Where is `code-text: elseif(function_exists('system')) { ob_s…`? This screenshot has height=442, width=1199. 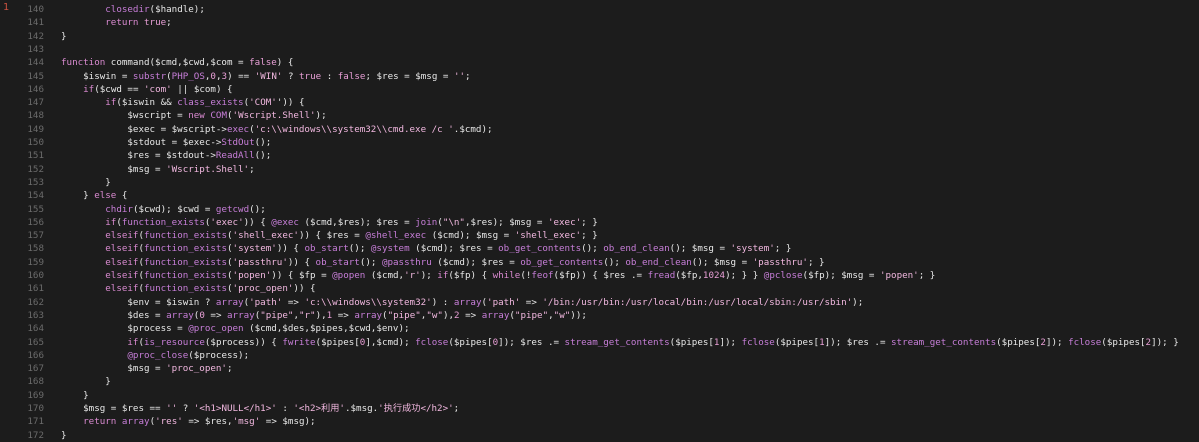 code-text: elseif(function_exists('system')) { ob_s… is located at coordinates (426, 248).